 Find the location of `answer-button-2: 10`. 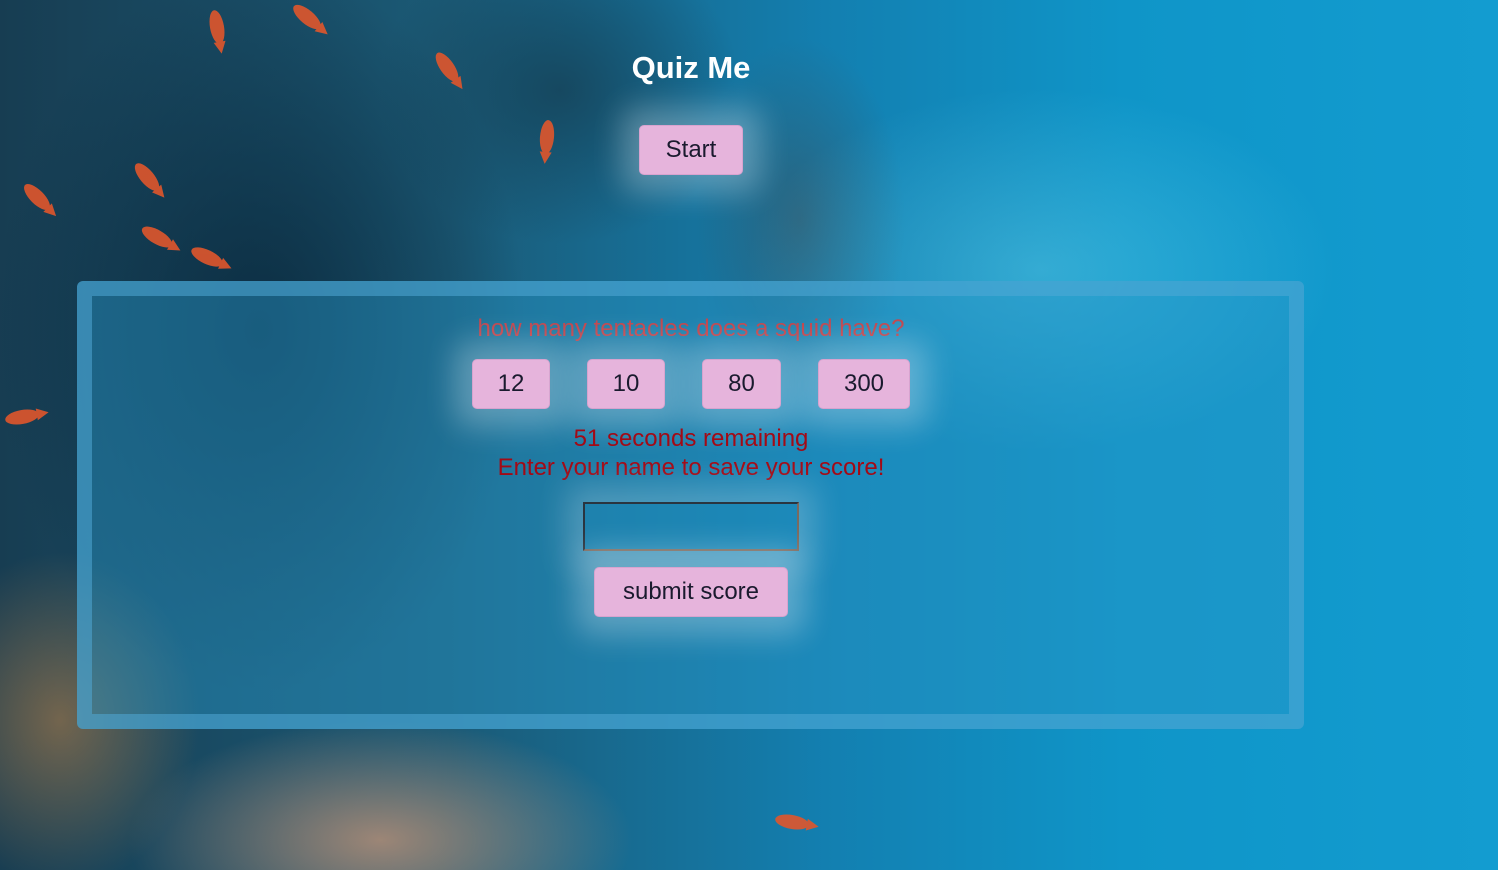

answer-button-2: 10 is located at coordinates (626, 384).